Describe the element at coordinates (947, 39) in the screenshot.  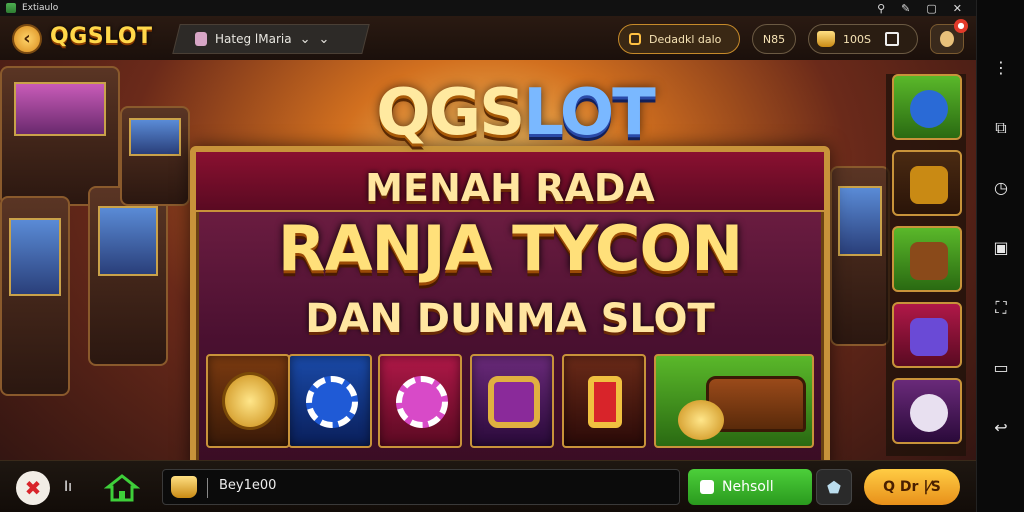
I see `avatar-icon` at that location.